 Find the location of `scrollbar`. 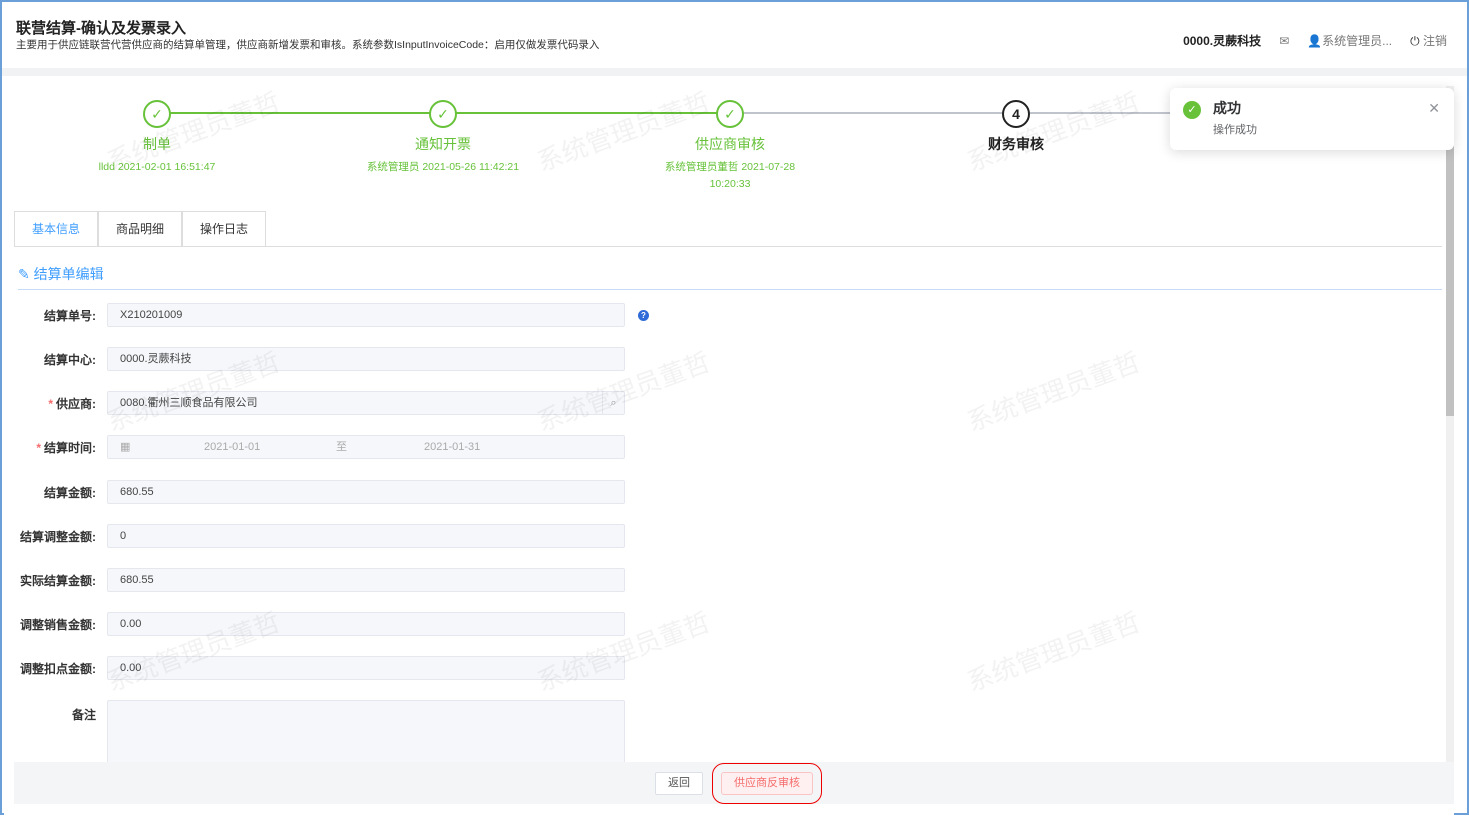

scrollbar is located at coordinates (1450, 424).